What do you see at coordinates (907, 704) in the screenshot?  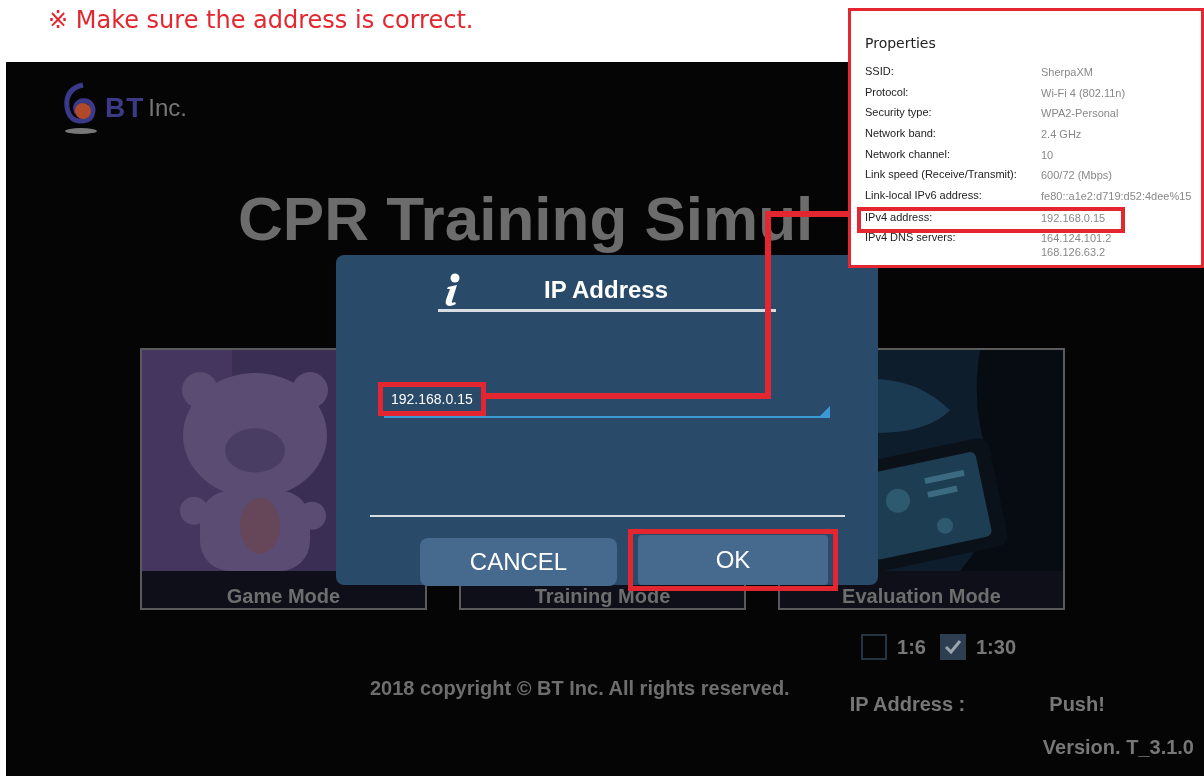 I see `ip-address-label: IP Address :` at bounding box center [907, 704].